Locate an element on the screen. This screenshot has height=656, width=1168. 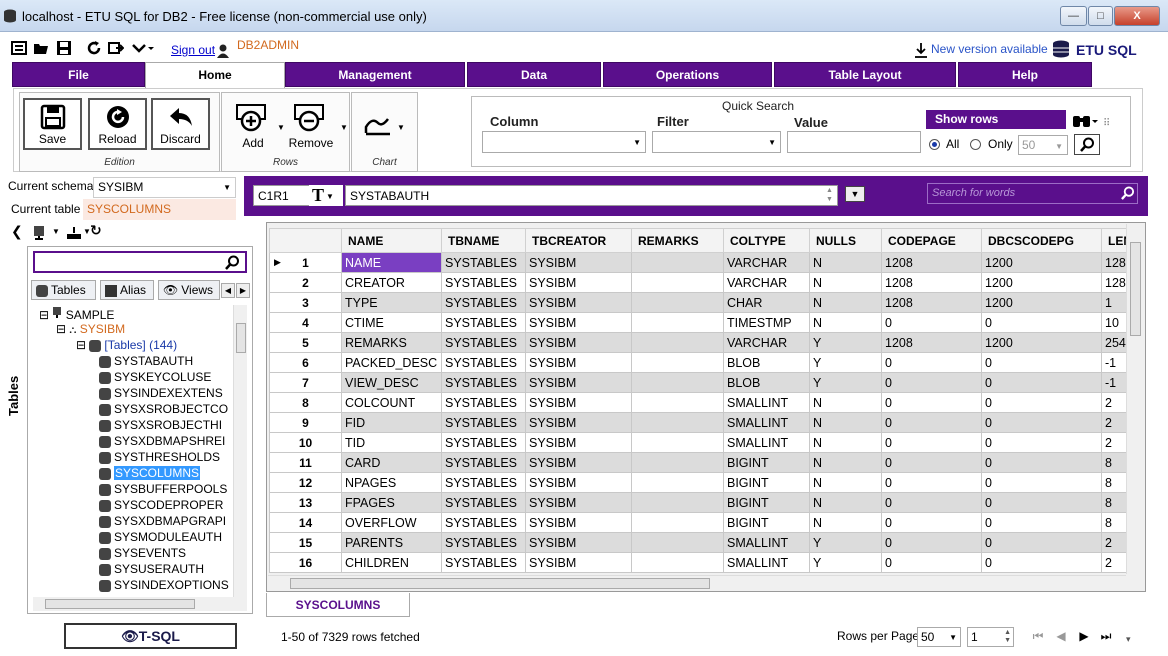
table-cell: VARCHAR is located at coordinates (766, 282).